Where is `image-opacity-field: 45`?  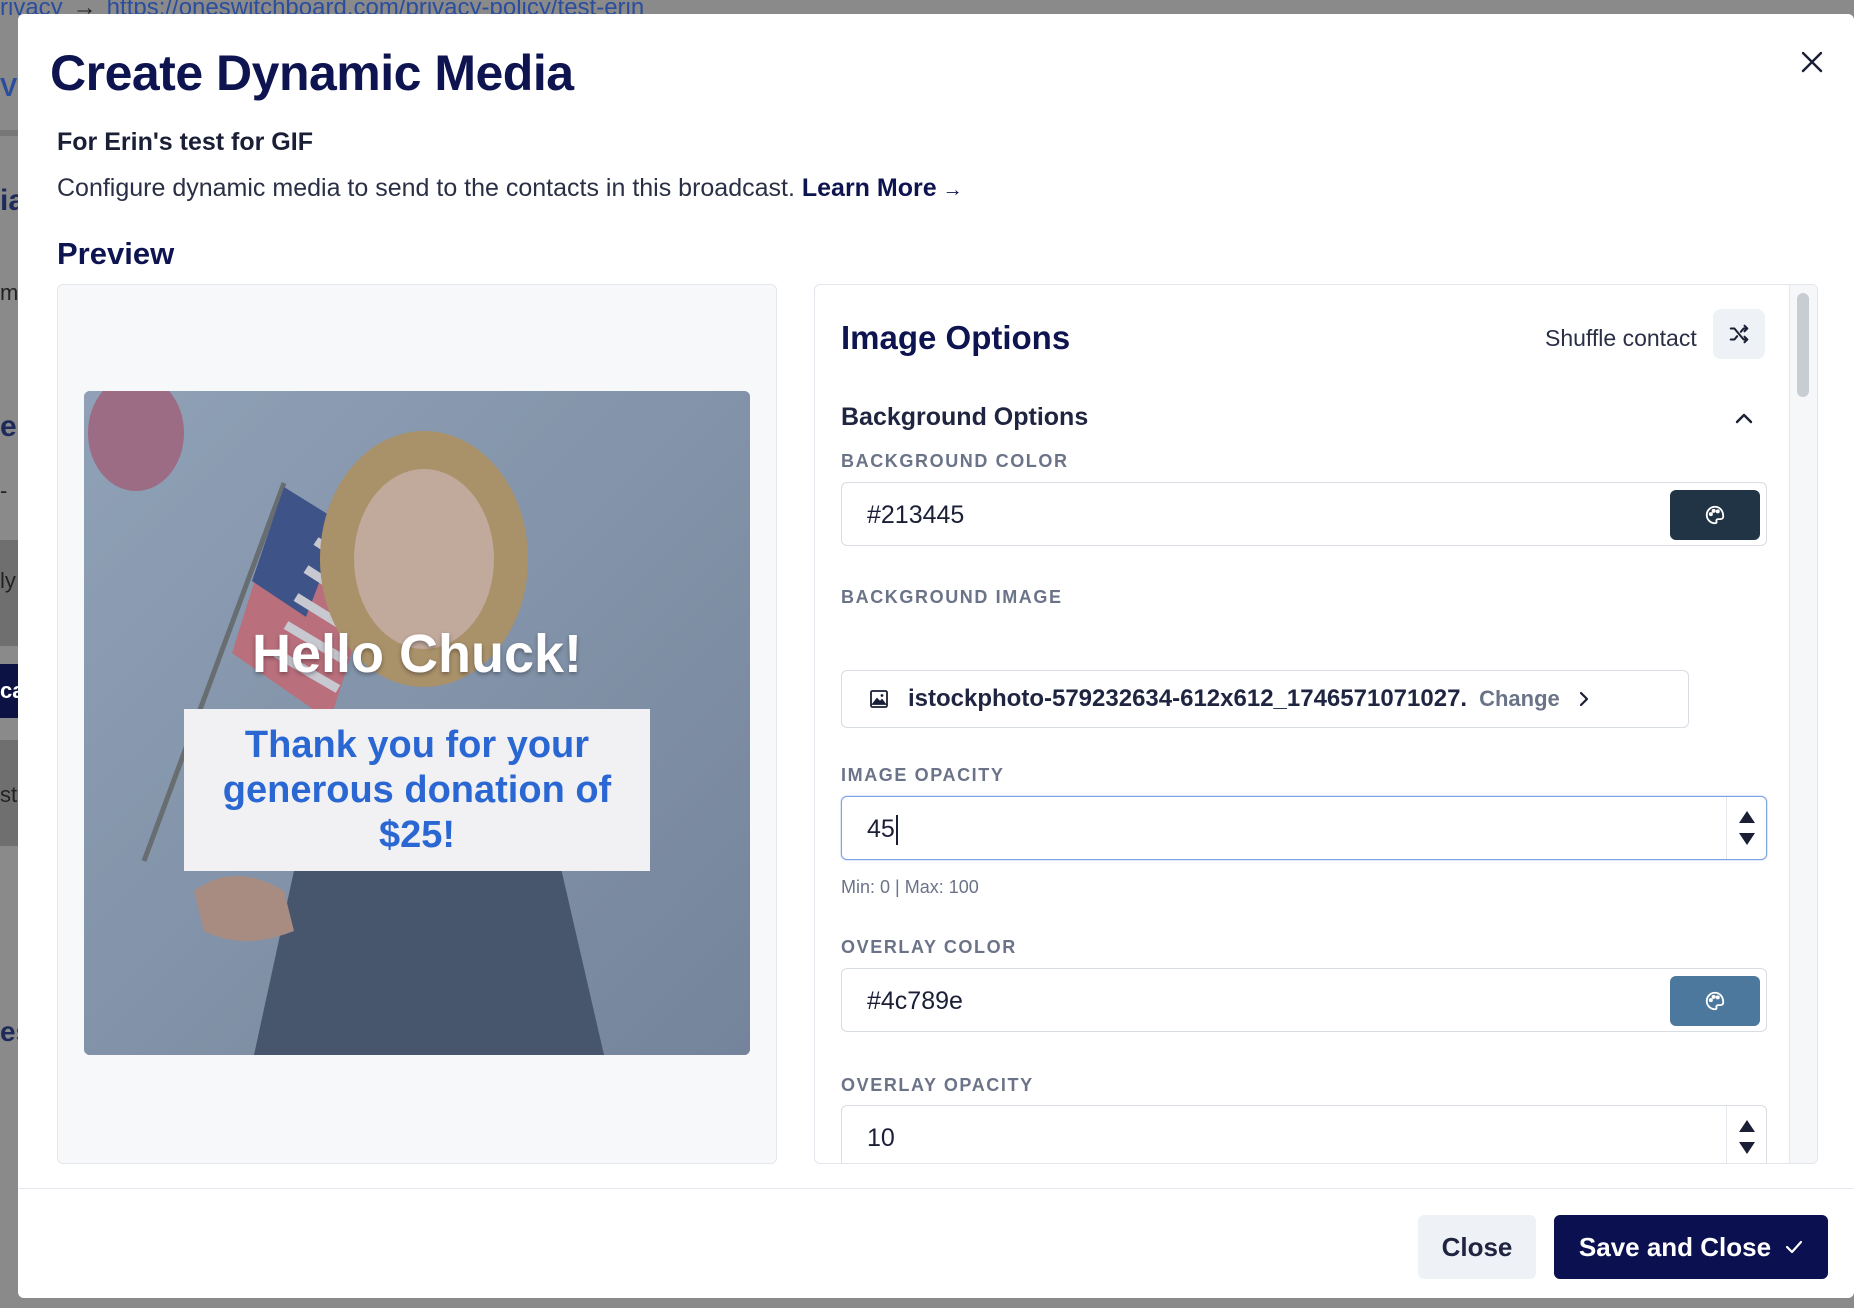
image-opacity-field: 45 is located at coordinates (1304, 828).